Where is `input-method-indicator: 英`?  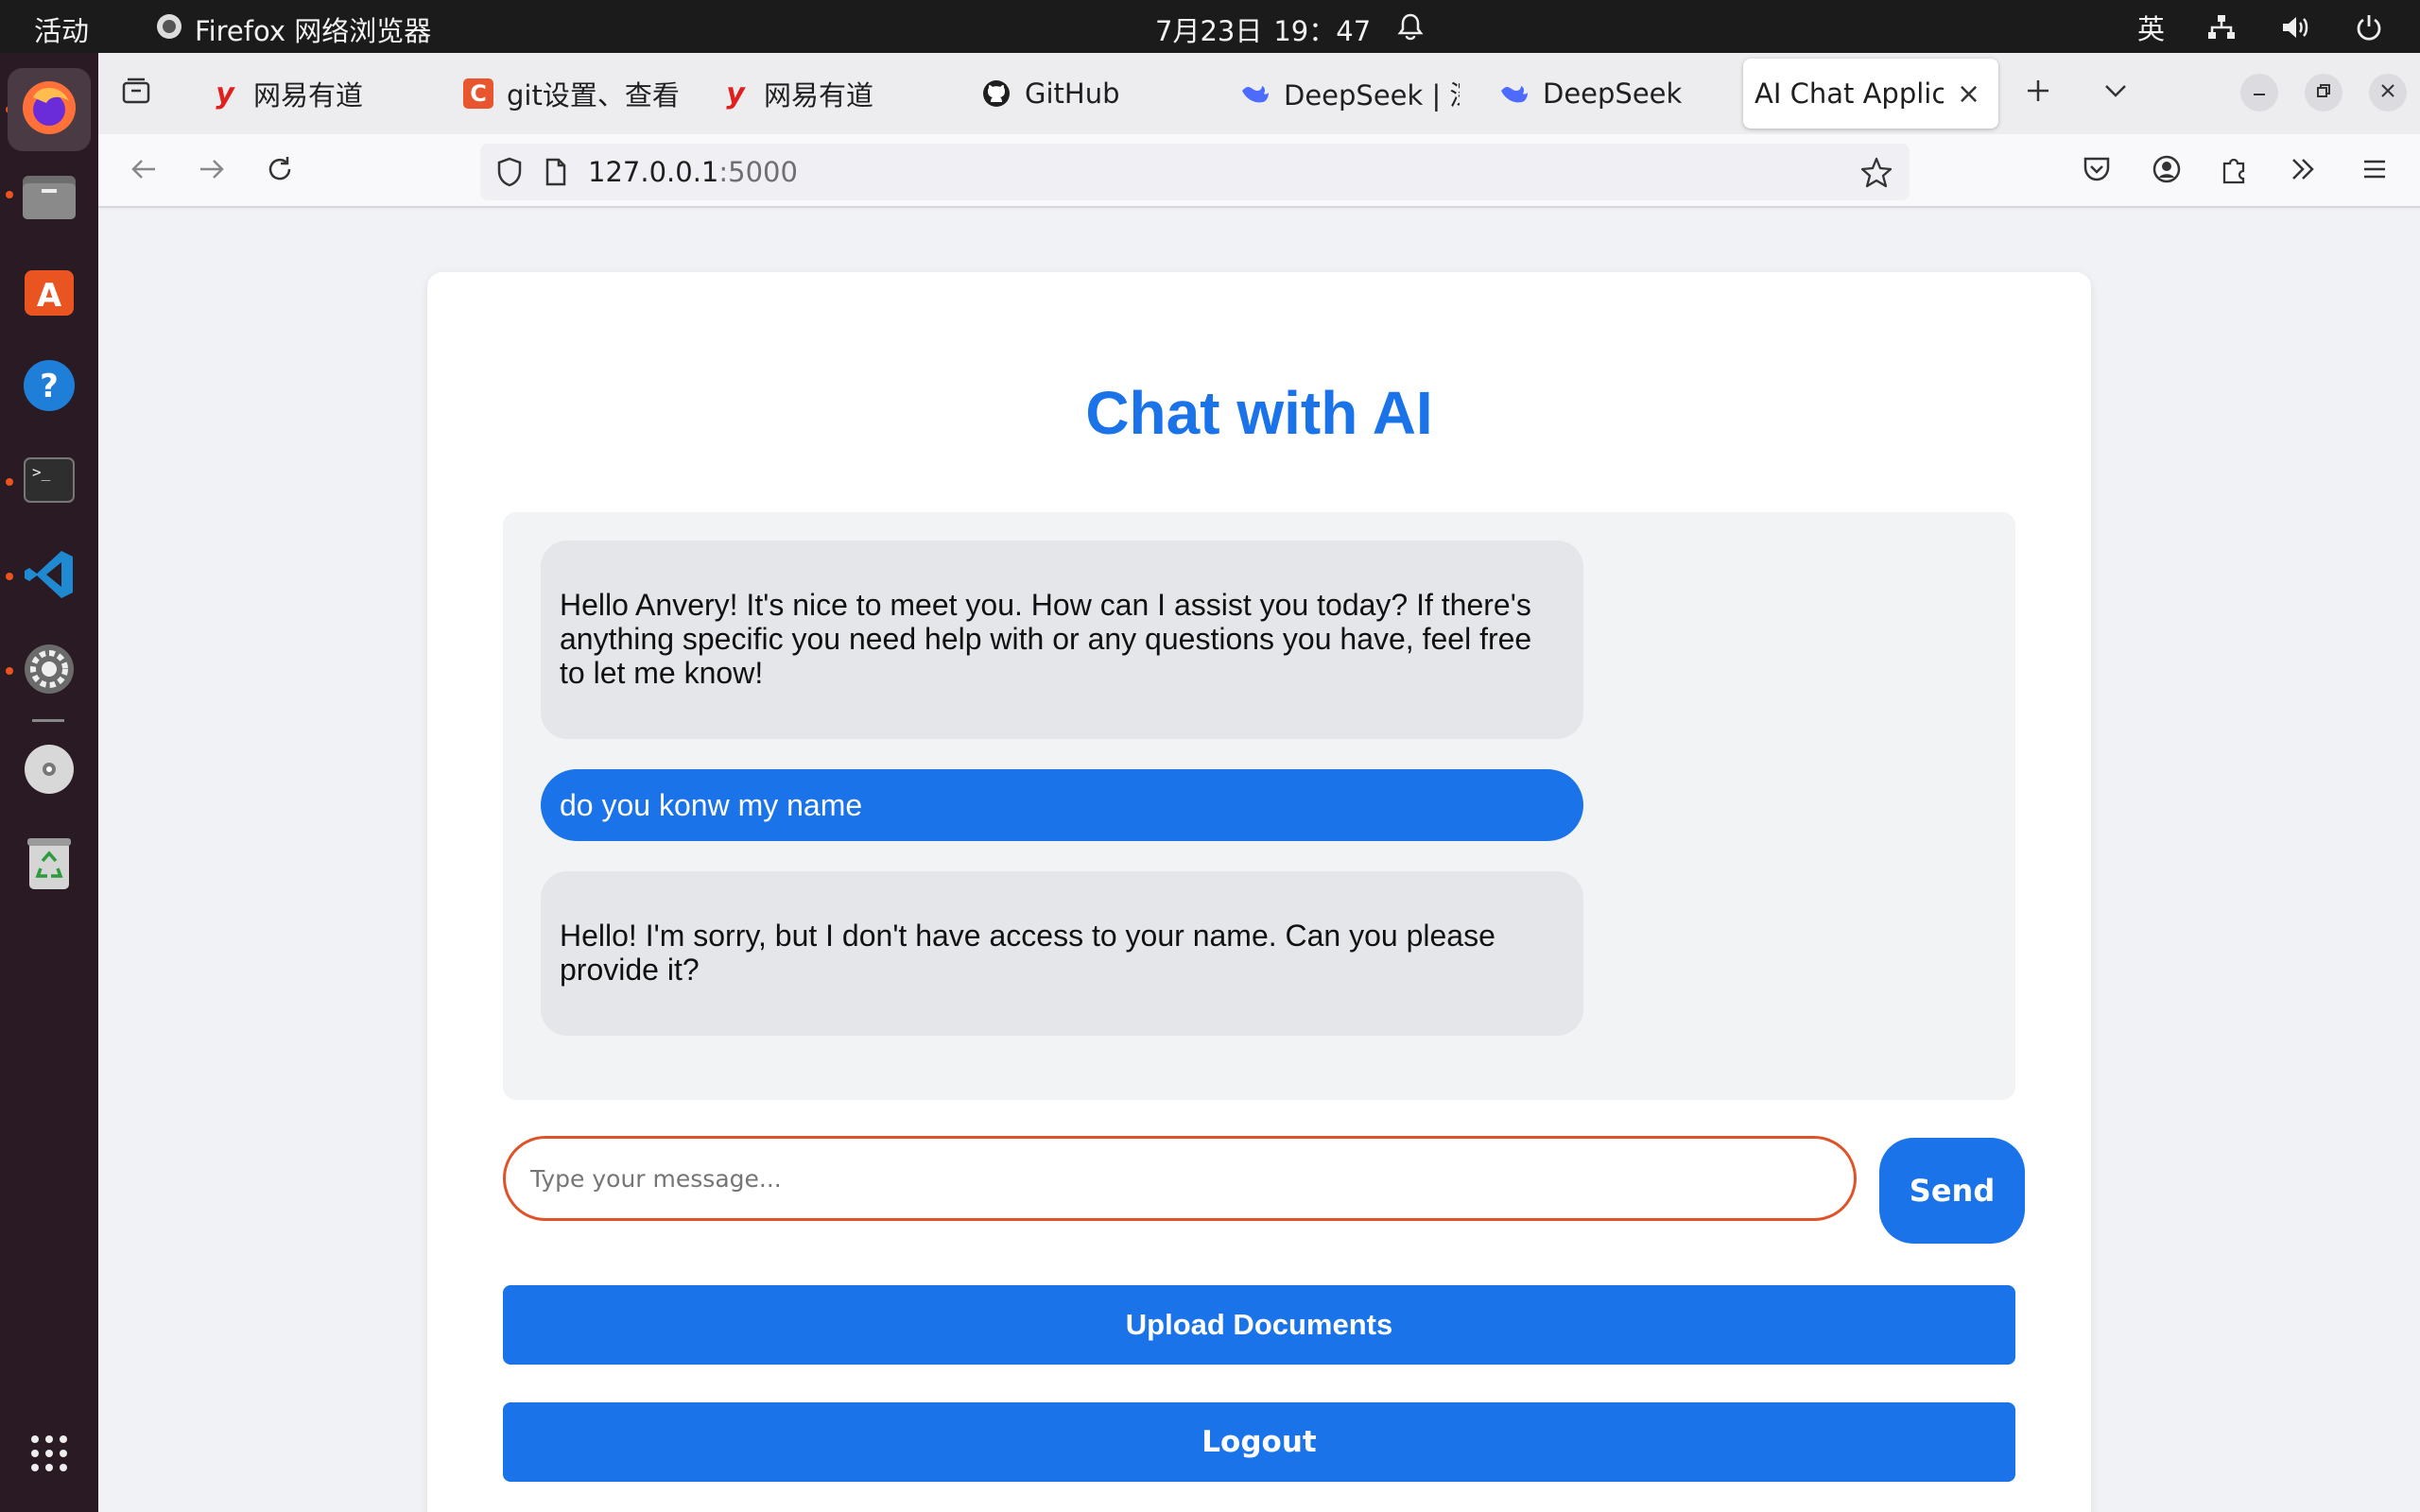
input-method-indicator: 英 is located at coordinates (2151, 27).